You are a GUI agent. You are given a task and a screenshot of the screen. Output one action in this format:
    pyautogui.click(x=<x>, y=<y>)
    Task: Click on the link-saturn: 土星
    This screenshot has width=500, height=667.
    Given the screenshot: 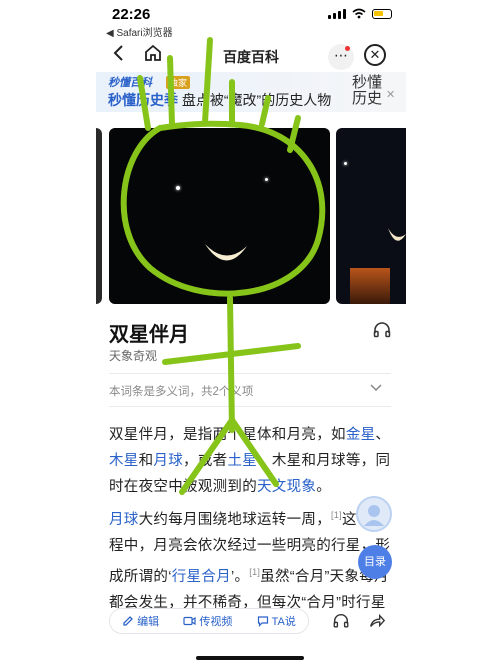 What is the action you would take?
    pyautogui.click(x=242, y=461)
    